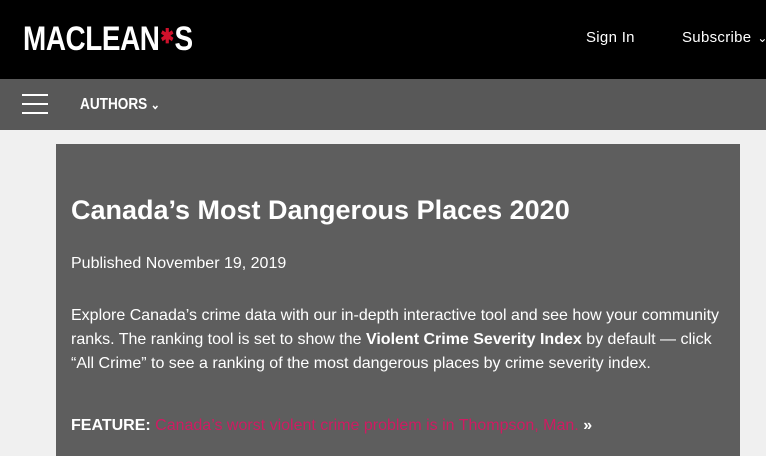 The height and width of the screenshot is (456, 766). I want to click on subscribe-button: Subscribe ⌄, so click(724, 38).